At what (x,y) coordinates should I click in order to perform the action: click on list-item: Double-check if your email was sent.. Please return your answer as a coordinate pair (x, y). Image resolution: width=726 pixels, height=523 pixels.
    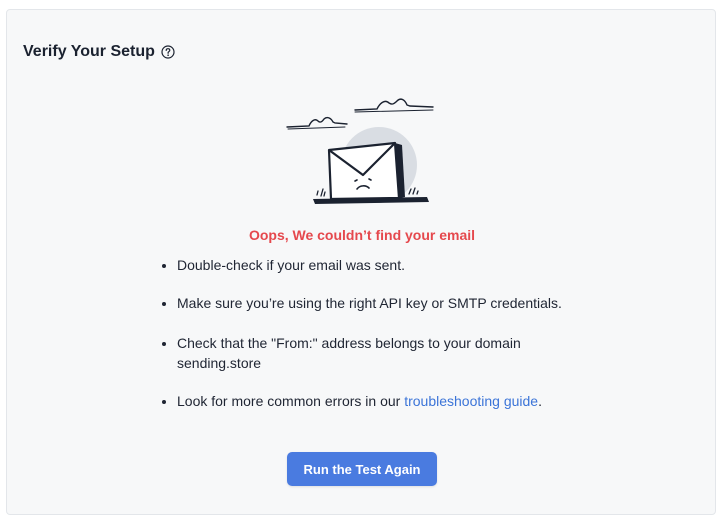
    Looking at the image, I should click on (291, 265).